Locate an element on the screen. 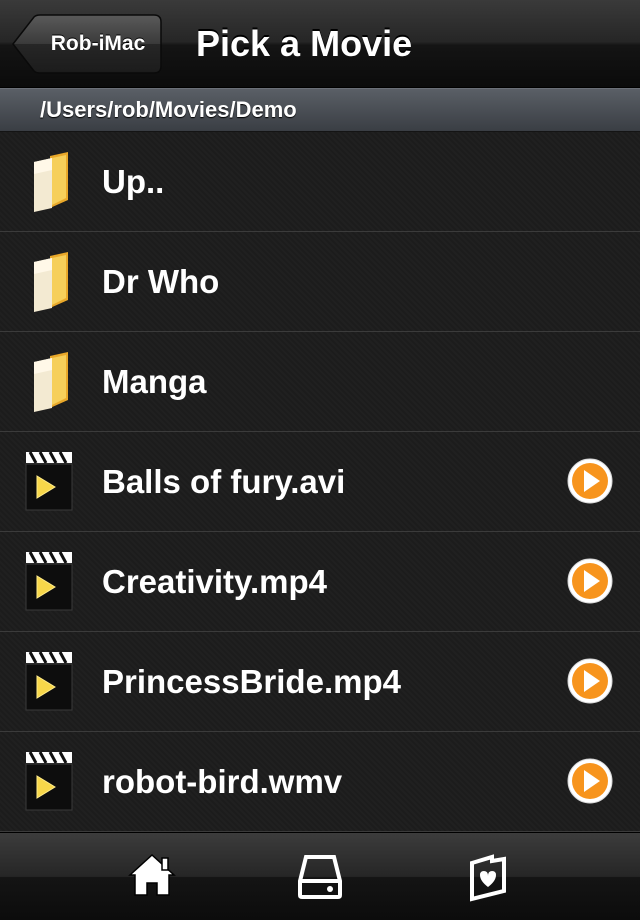  current-path: /Users/rob/Movies/Demo is located at coordinates (168, 109).